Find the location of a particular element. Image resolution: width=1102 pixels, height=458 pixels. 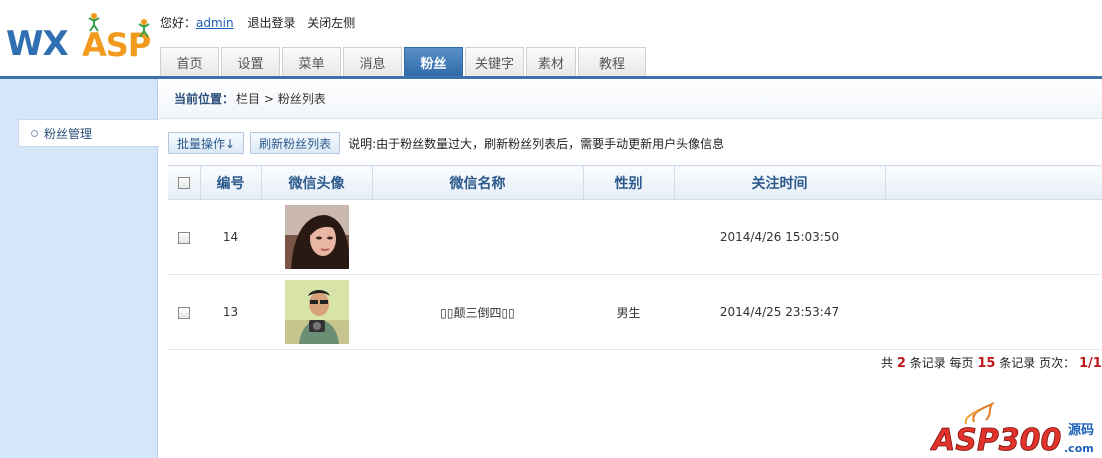

tab-tutorial: 教程 is located at coordinates (612, 62).